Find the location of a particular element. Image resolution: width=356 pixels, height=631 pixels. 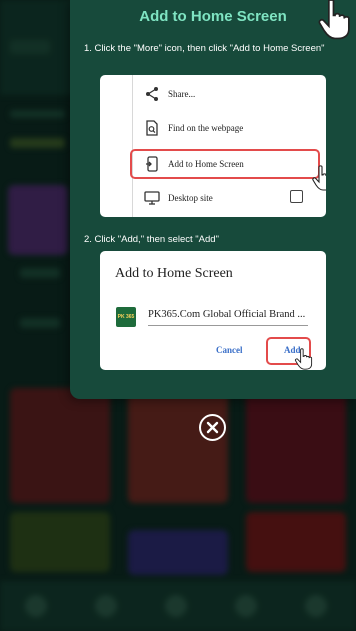

menu-item-label: Desktop site is located at coordinates (190, 198).